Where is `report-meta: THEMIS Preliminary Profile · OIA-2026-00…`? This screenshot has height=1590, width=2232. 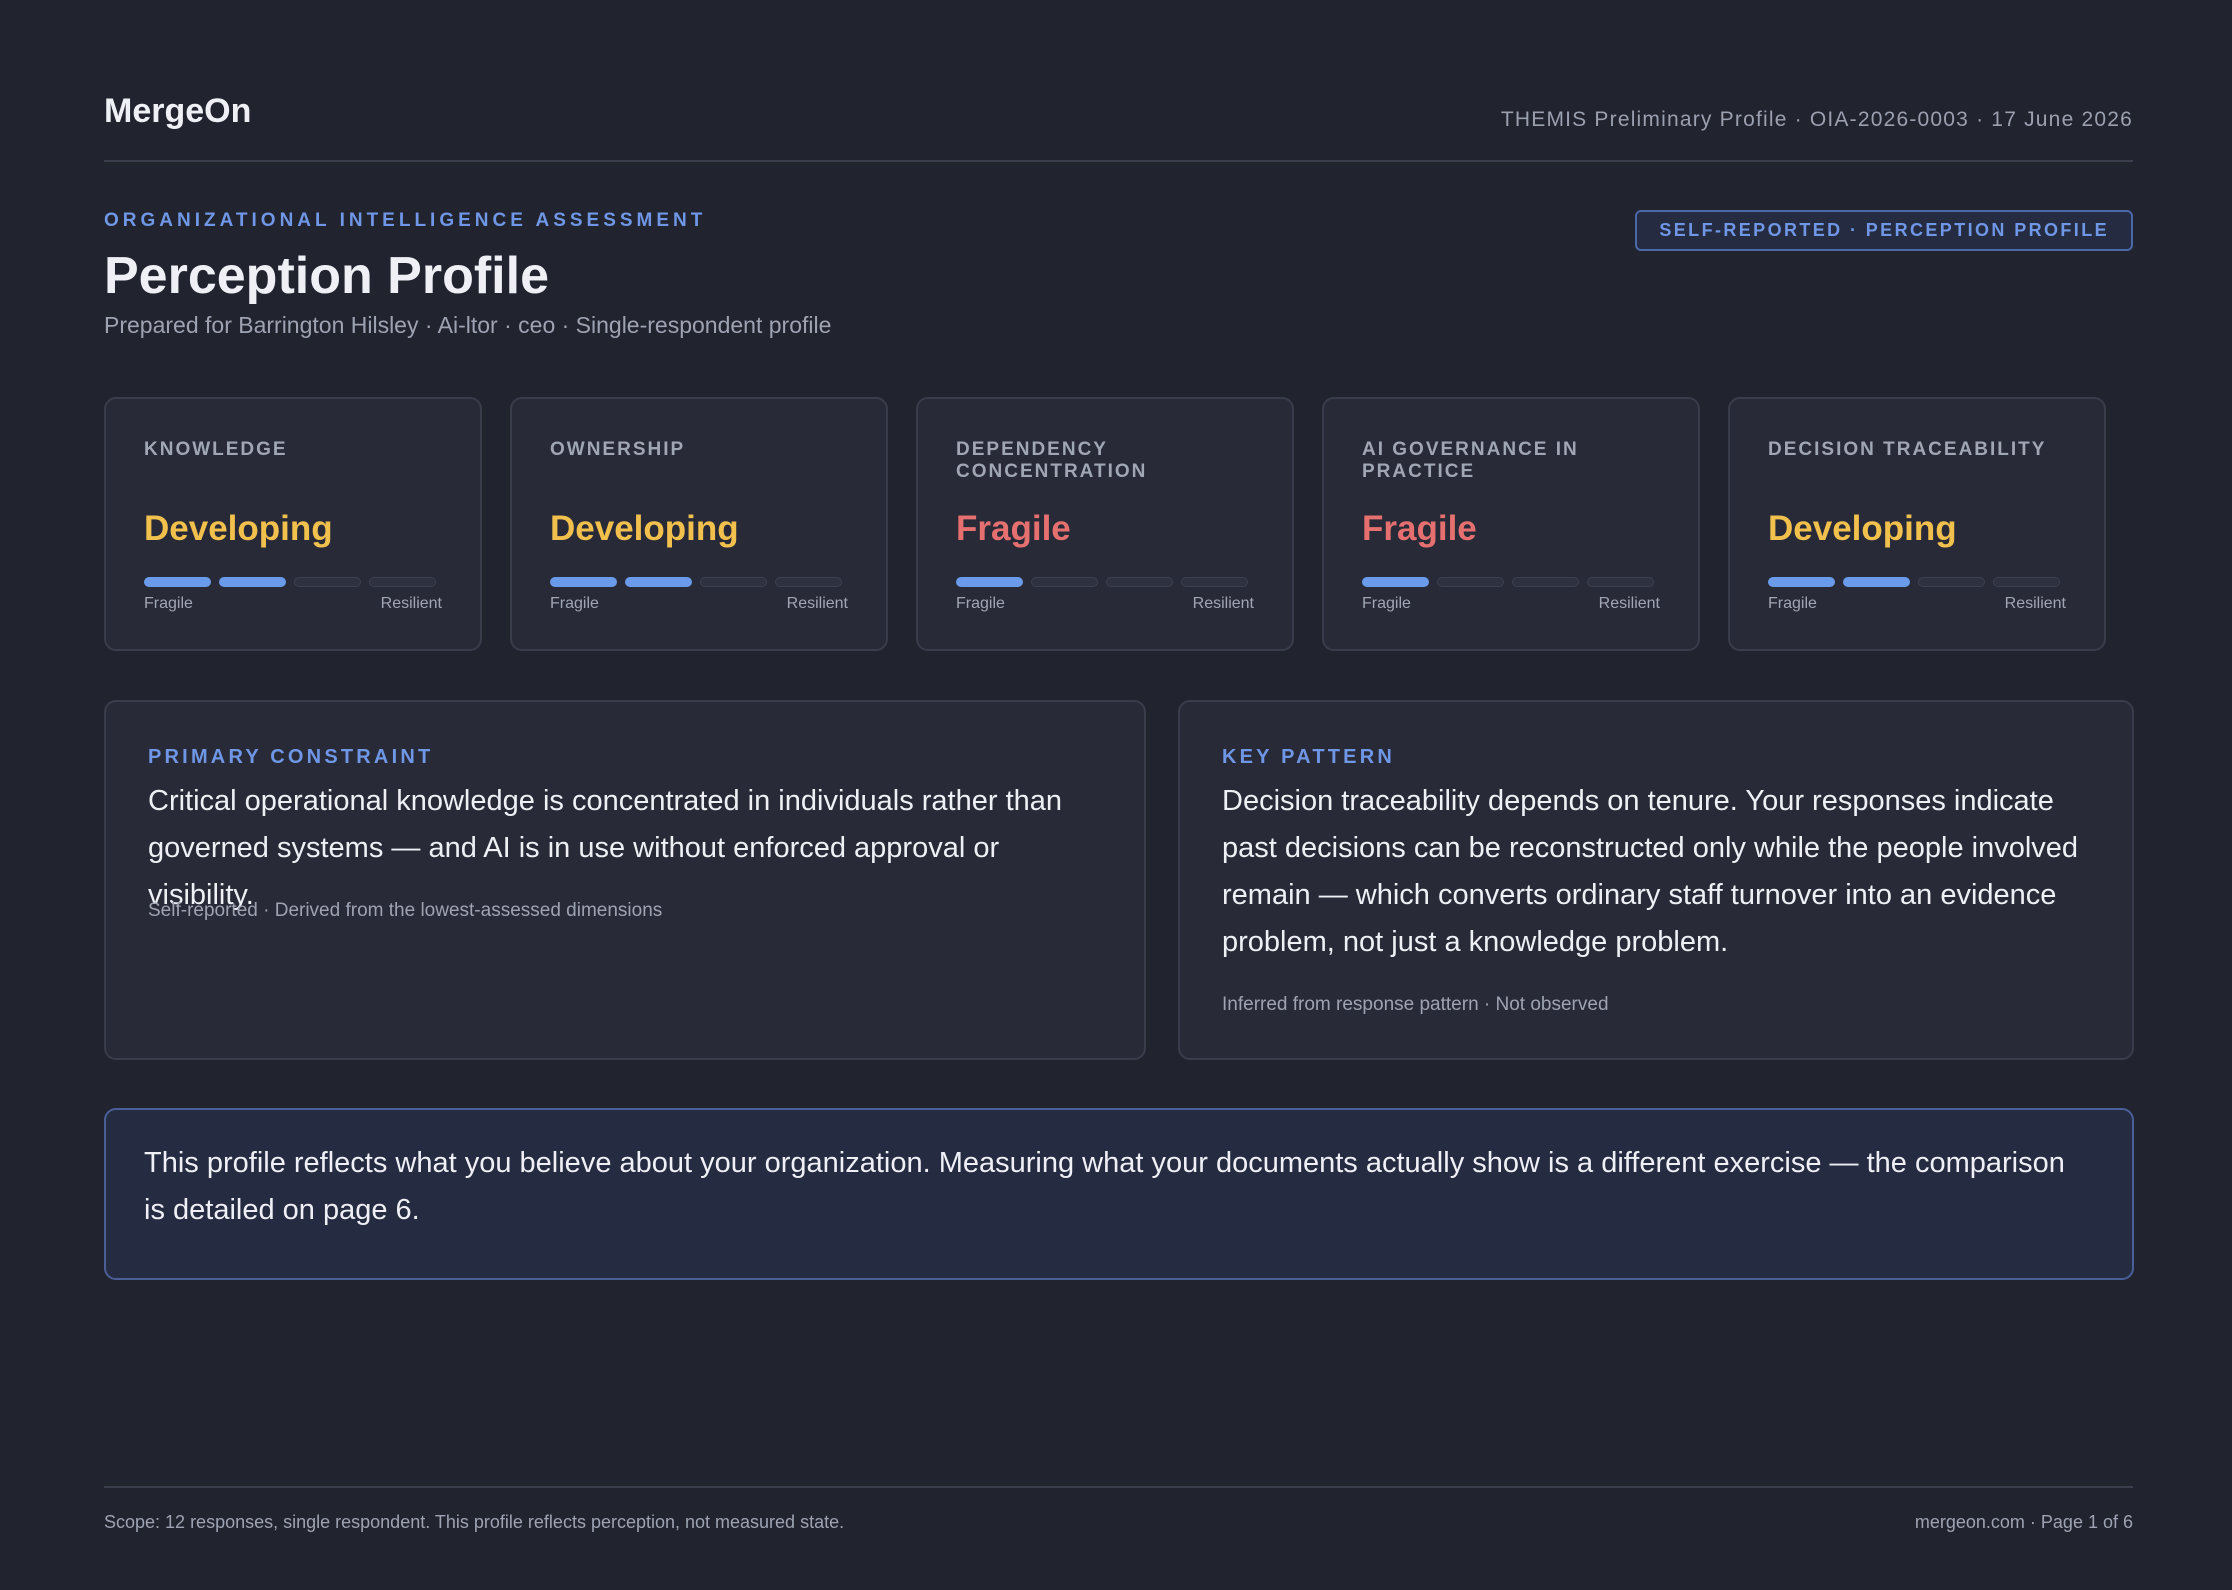
report-meta: THEMIS Preliminary Profile · OIA-2026-00… is located at coordinates (1816, 119).